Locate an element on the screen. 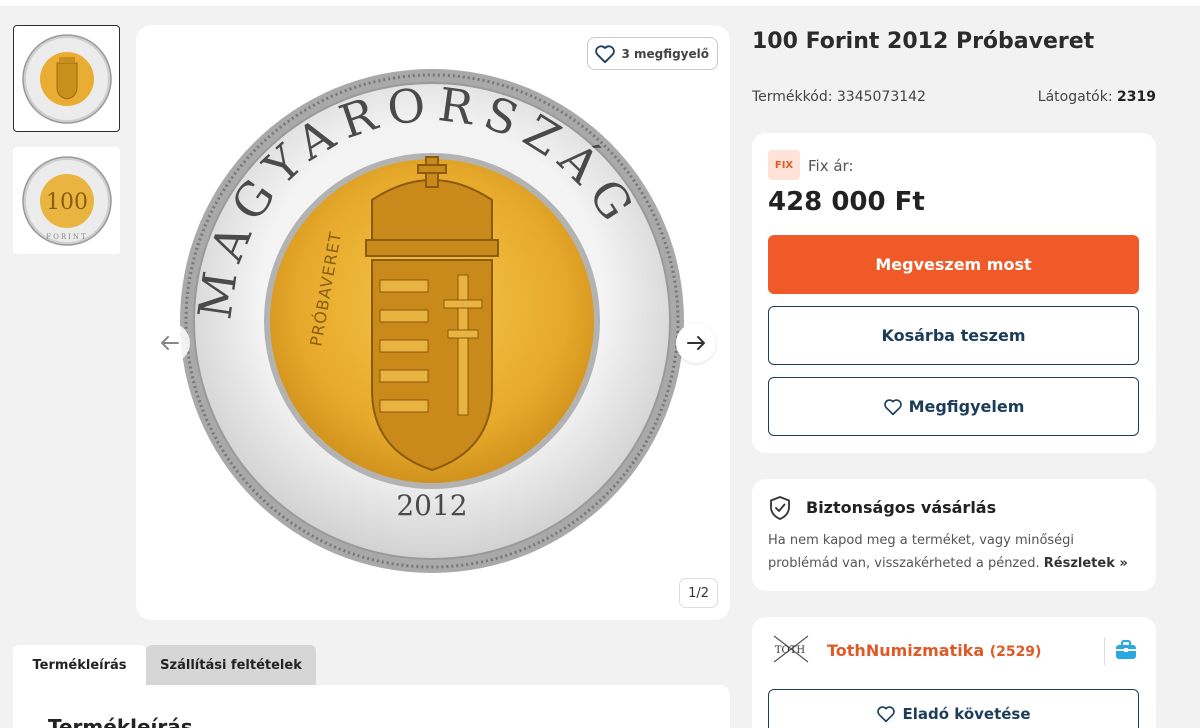 This screenshot has height=728, width=1200. tab-shipping: Szállítási feltételek is located at coordinates (231, 665).